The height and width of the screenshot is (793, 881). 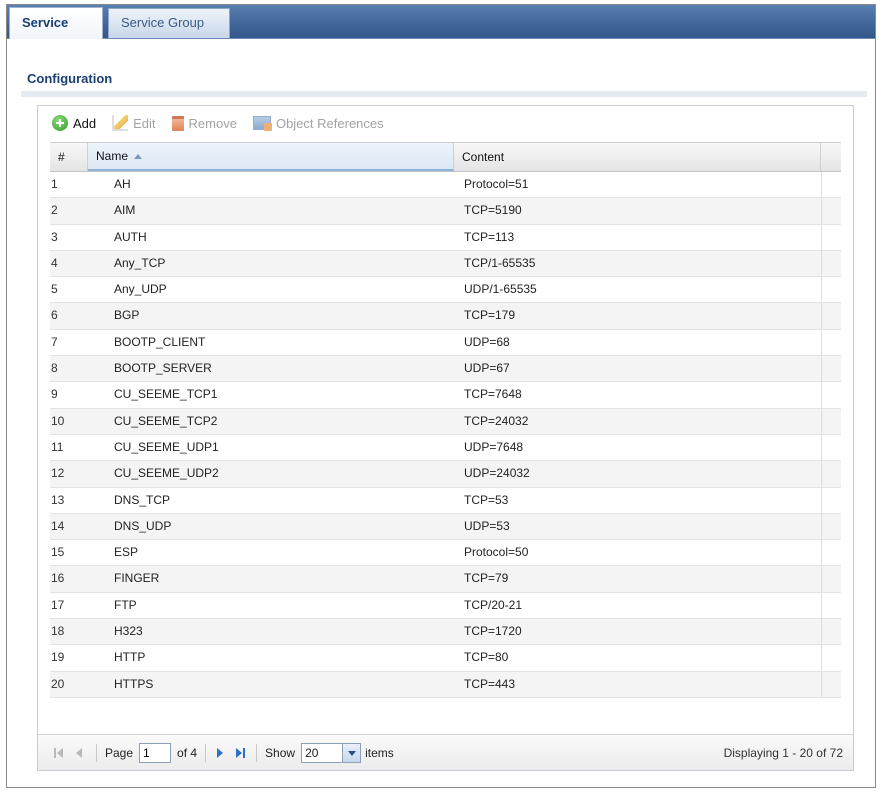 I want to click on edit-button: Edit, so click(x=134, y=123).